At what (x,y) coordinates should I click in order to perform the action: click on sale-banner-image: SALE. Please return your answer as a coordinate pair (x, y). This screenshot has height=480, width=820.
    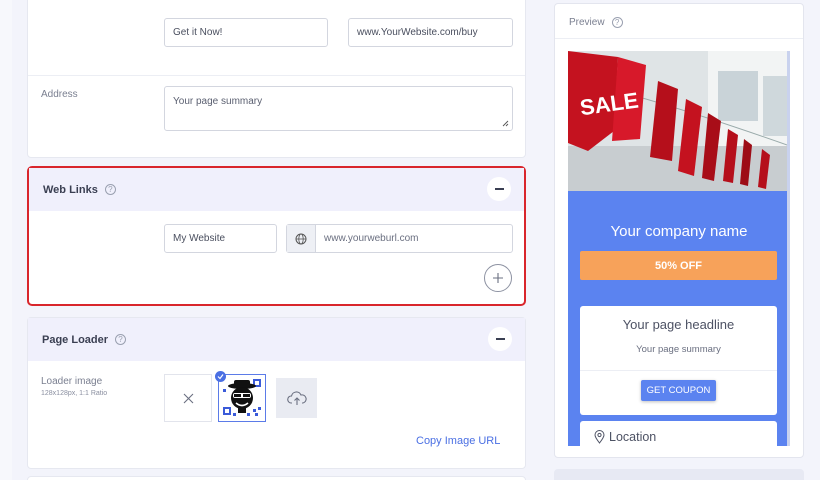
    Looking at the image, I should click on (679, 121).